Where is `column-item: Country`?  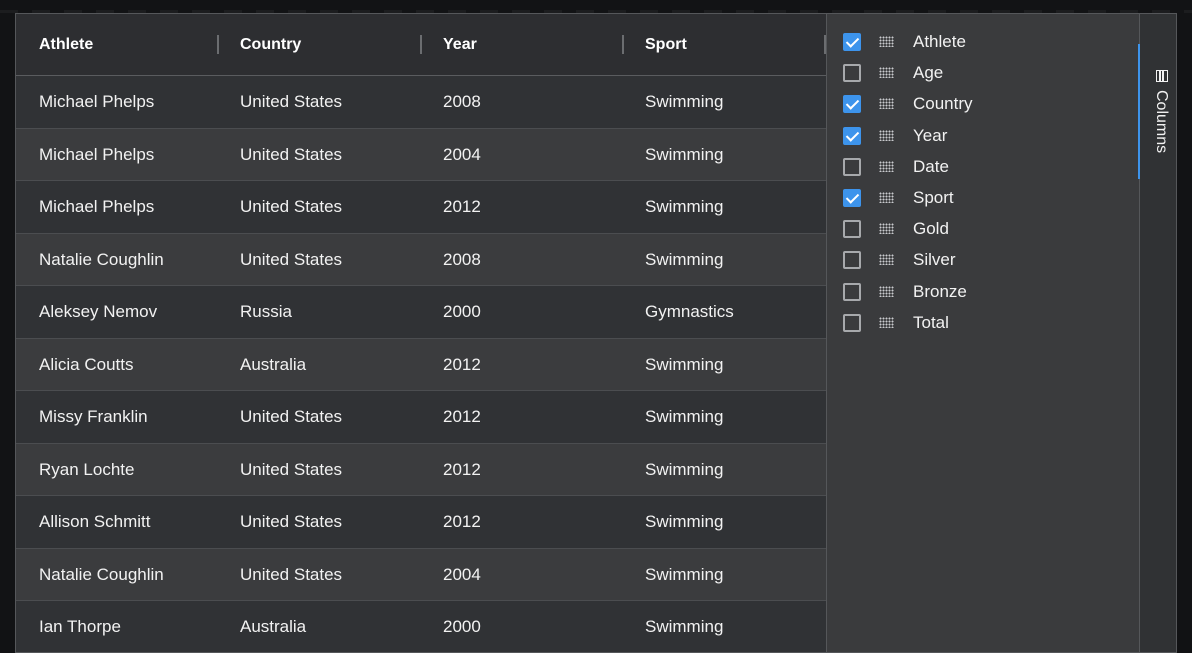
column-item: Country is located at coordinates (977, 105).